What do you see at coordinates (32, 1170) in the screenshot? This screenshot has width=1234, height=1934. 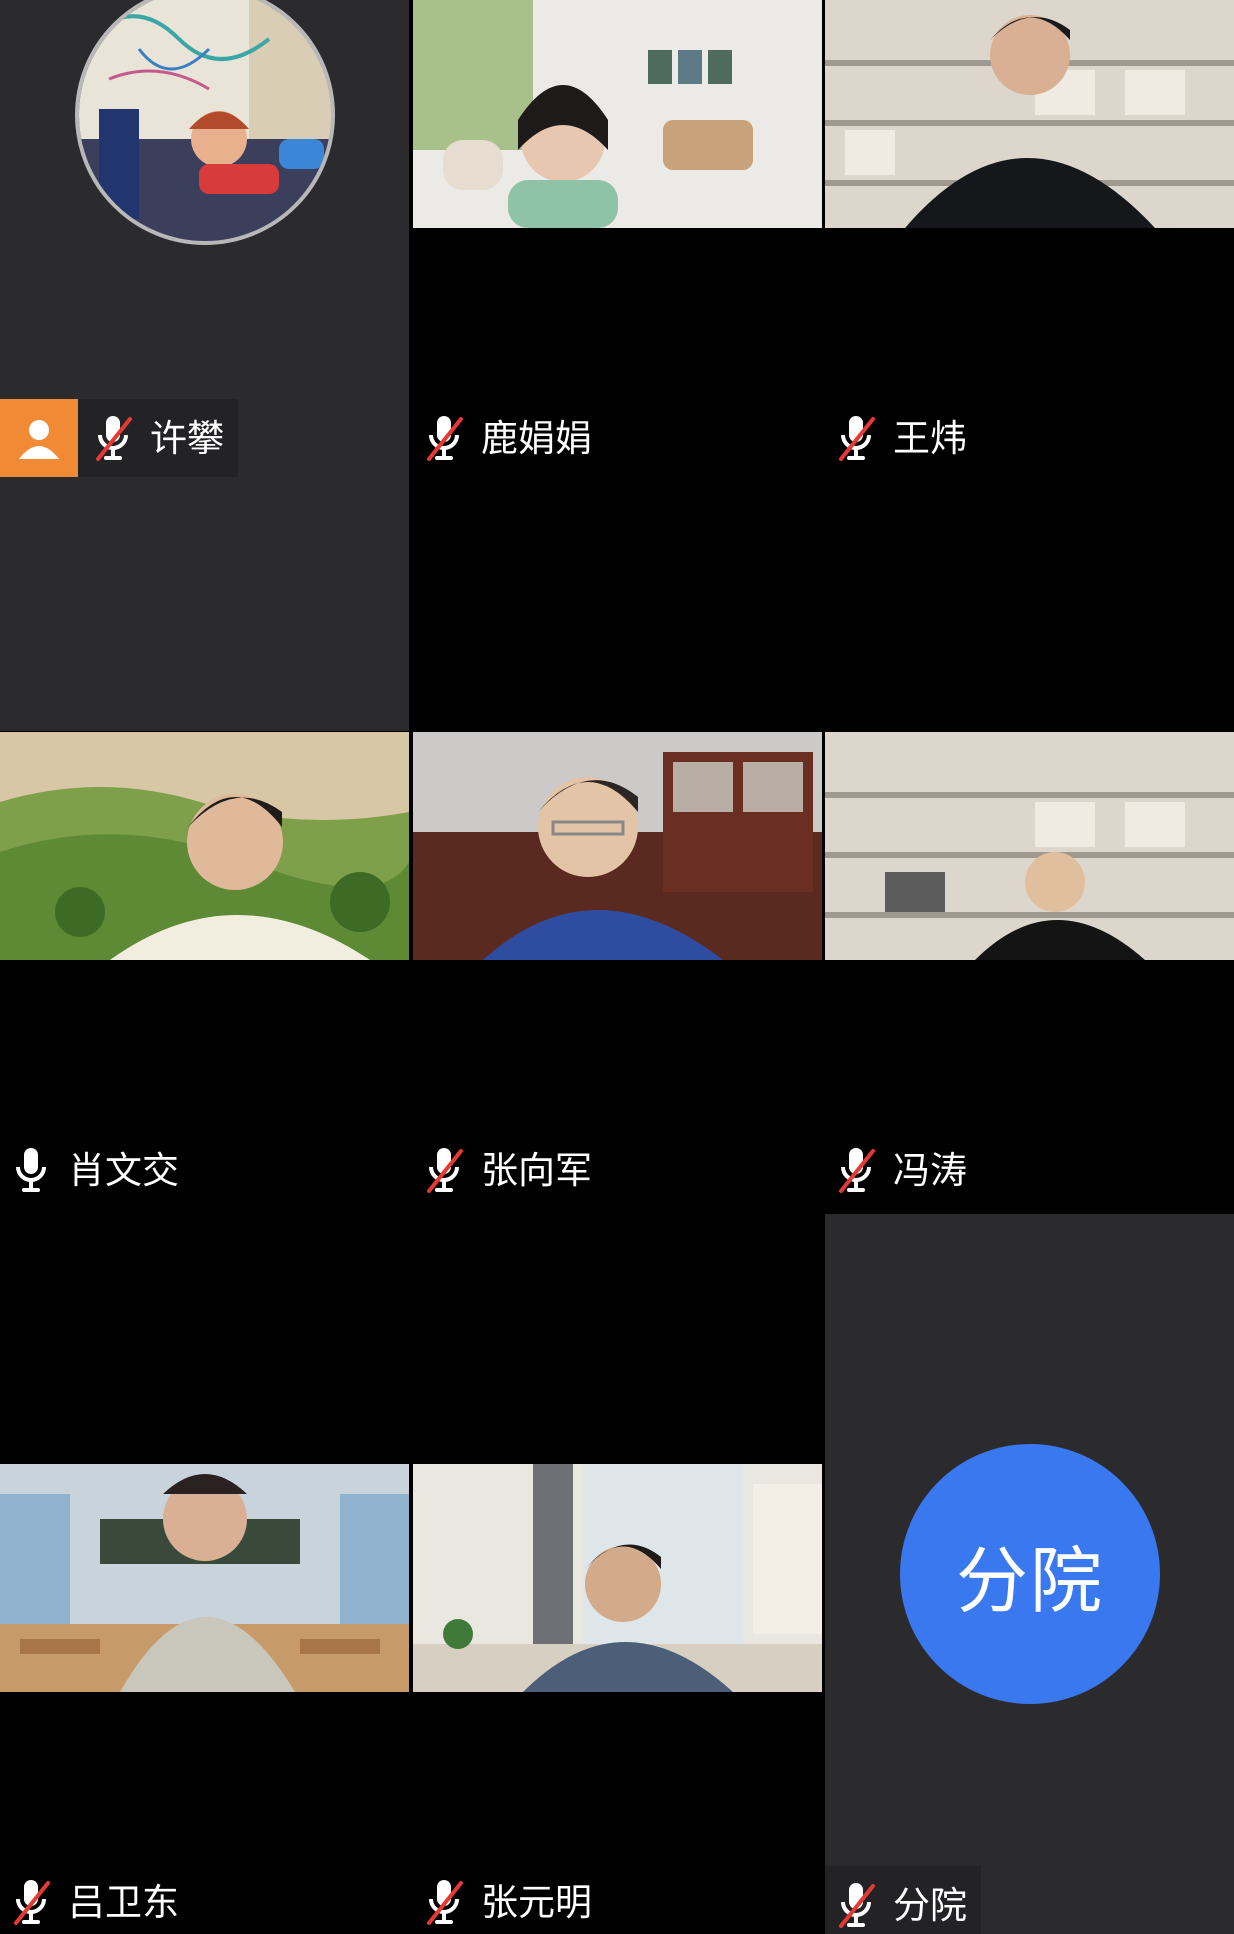 I see `mic-on-icon` at bounding box center [32, 1170].